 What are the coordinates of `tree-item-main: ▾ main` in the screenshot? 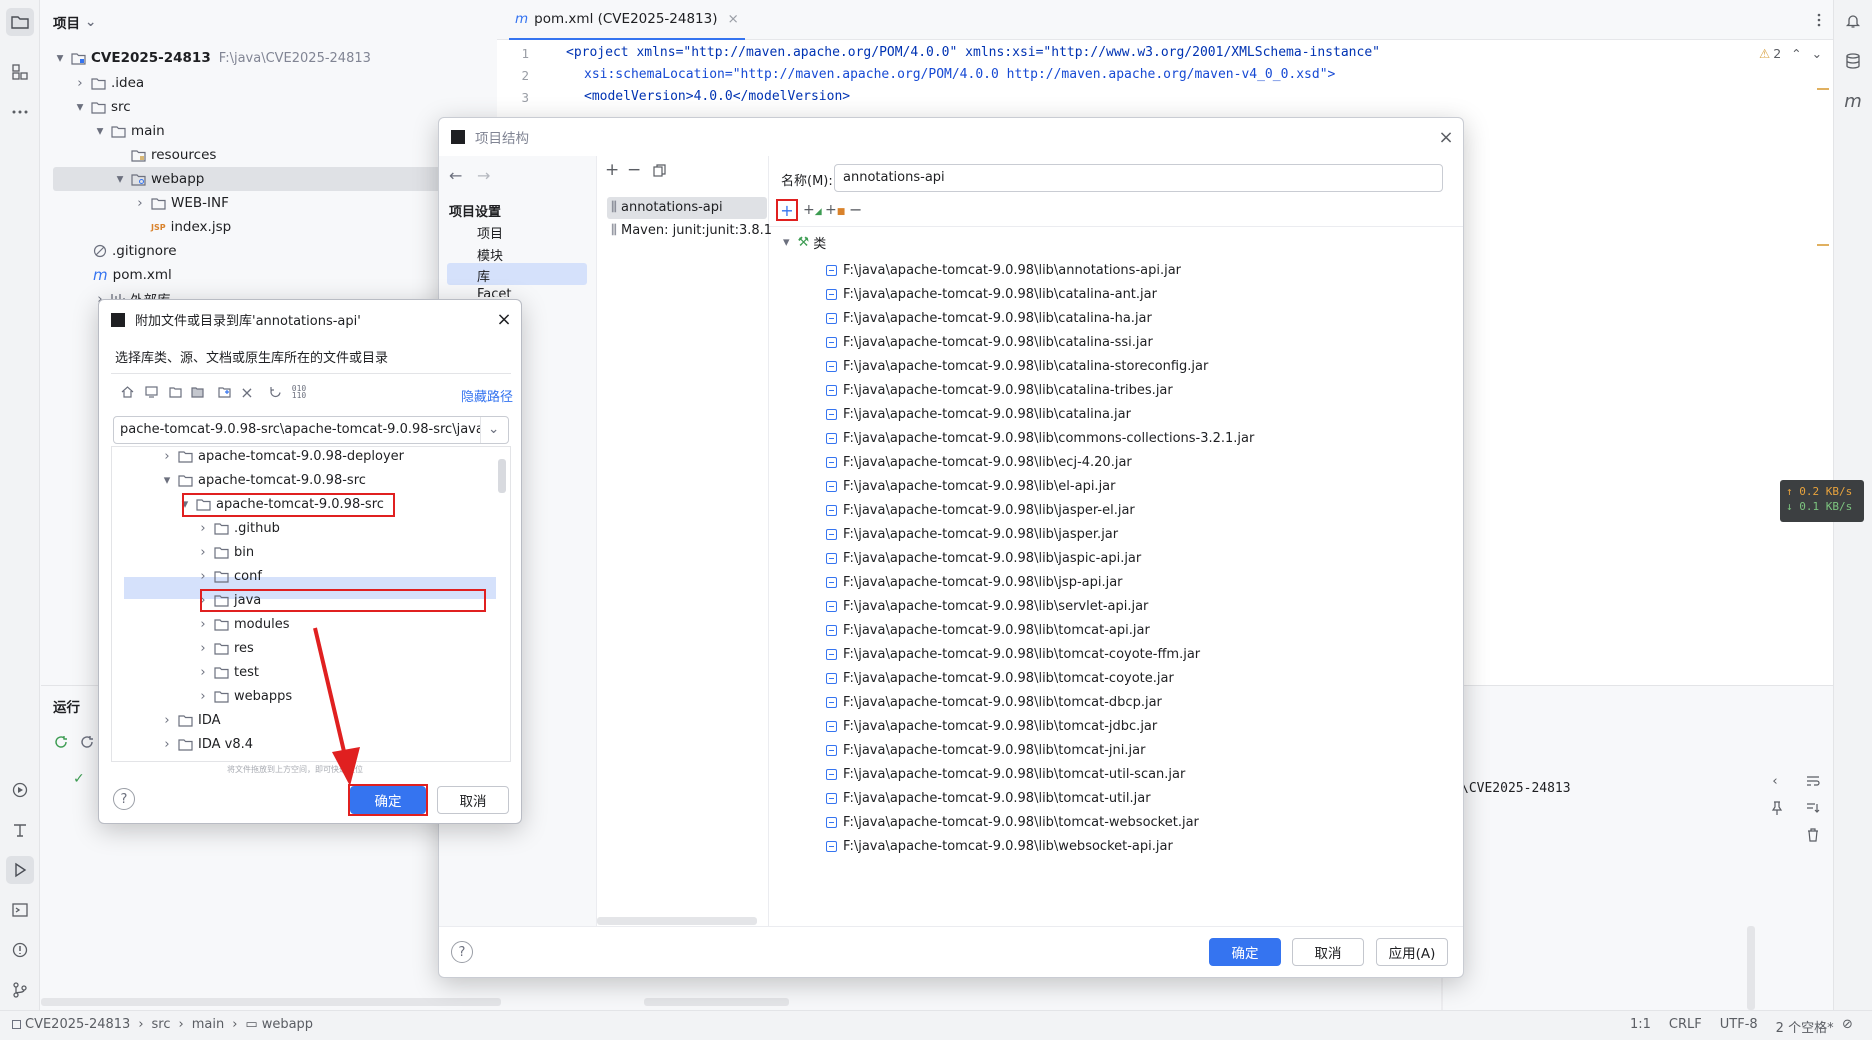 It's located at (129, 131).